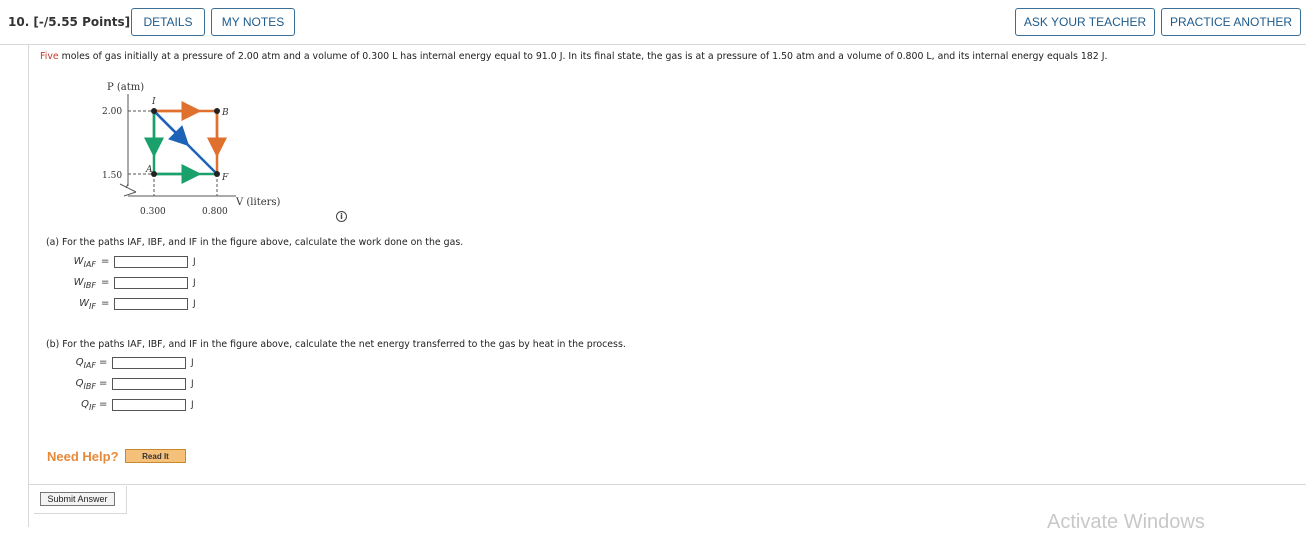 Image resolution: width=1306 pixels, height=534 pixels. Describe the element at coordinates (84, 283) in the screenshot. I see `var-W-IBF: WIBF` at that location.